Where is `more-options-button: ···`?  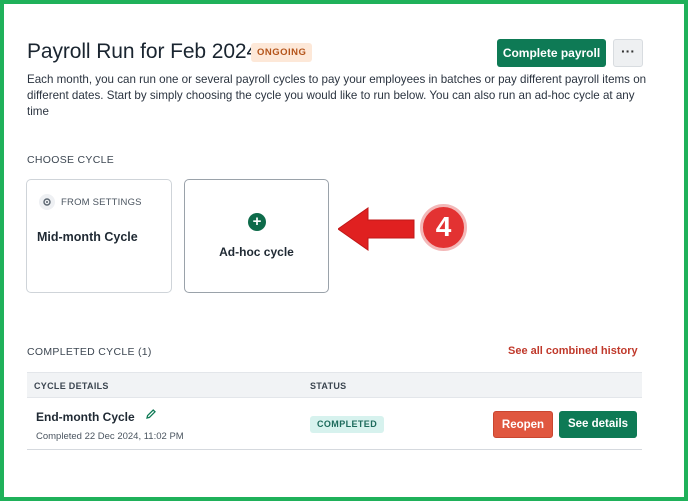
more-options-button: ··· is located at coordinates (628, 53).